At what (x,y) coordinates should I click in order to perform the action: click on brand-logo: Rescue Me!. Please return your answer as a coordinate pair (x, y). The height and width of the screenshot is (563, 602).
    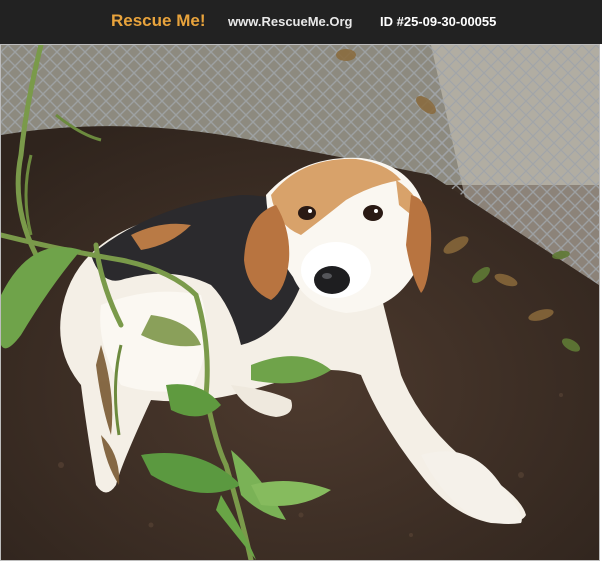
    Looking at the image, I should click on (158, 21).